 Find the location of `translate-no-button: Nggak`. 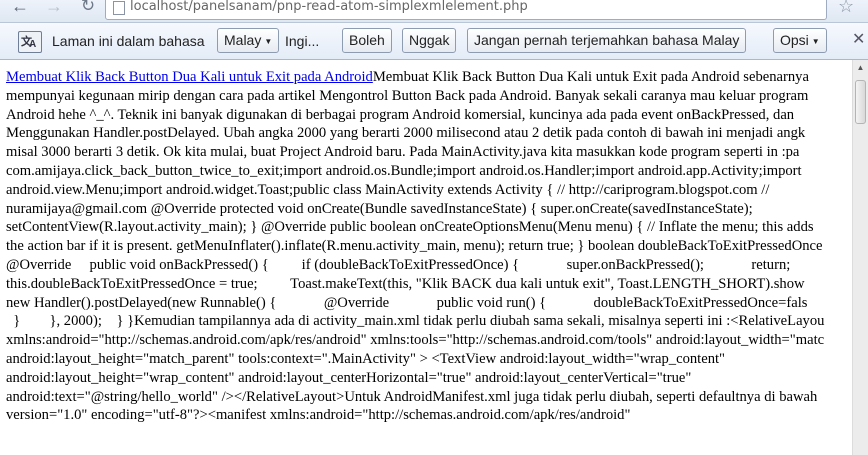

translate-no-button: Nggak is located at coordinates (429, 40).